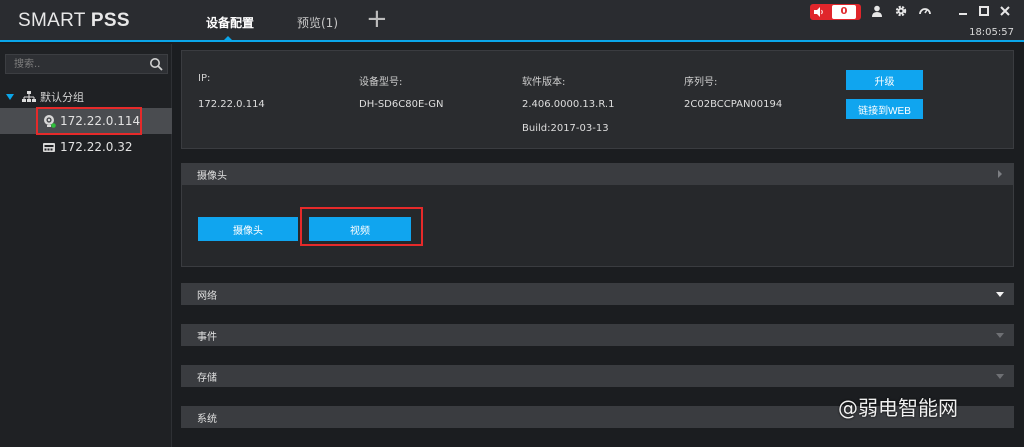 The width and height of the screenshot is (1024, 447). Describe the element at coordinates (597, 335) in the screenshot. I see `section-header-event: 事件` at that location.